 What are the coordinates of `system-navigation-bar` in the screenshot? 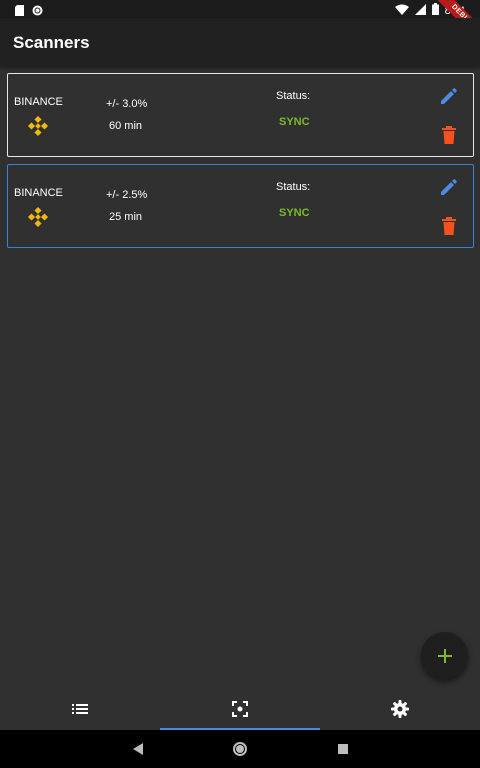 It's located at (240, 749).